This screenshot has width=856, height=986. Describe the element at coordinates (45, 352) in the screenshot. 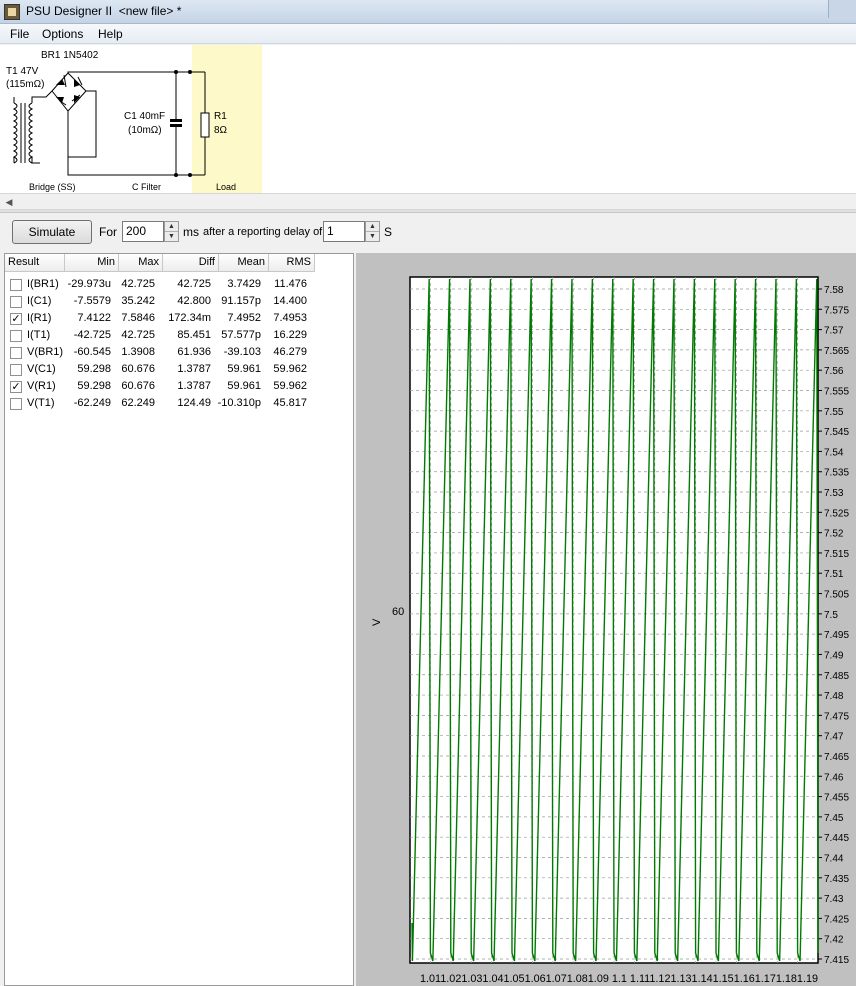

I see `result-name: V(BR1)` at that location.